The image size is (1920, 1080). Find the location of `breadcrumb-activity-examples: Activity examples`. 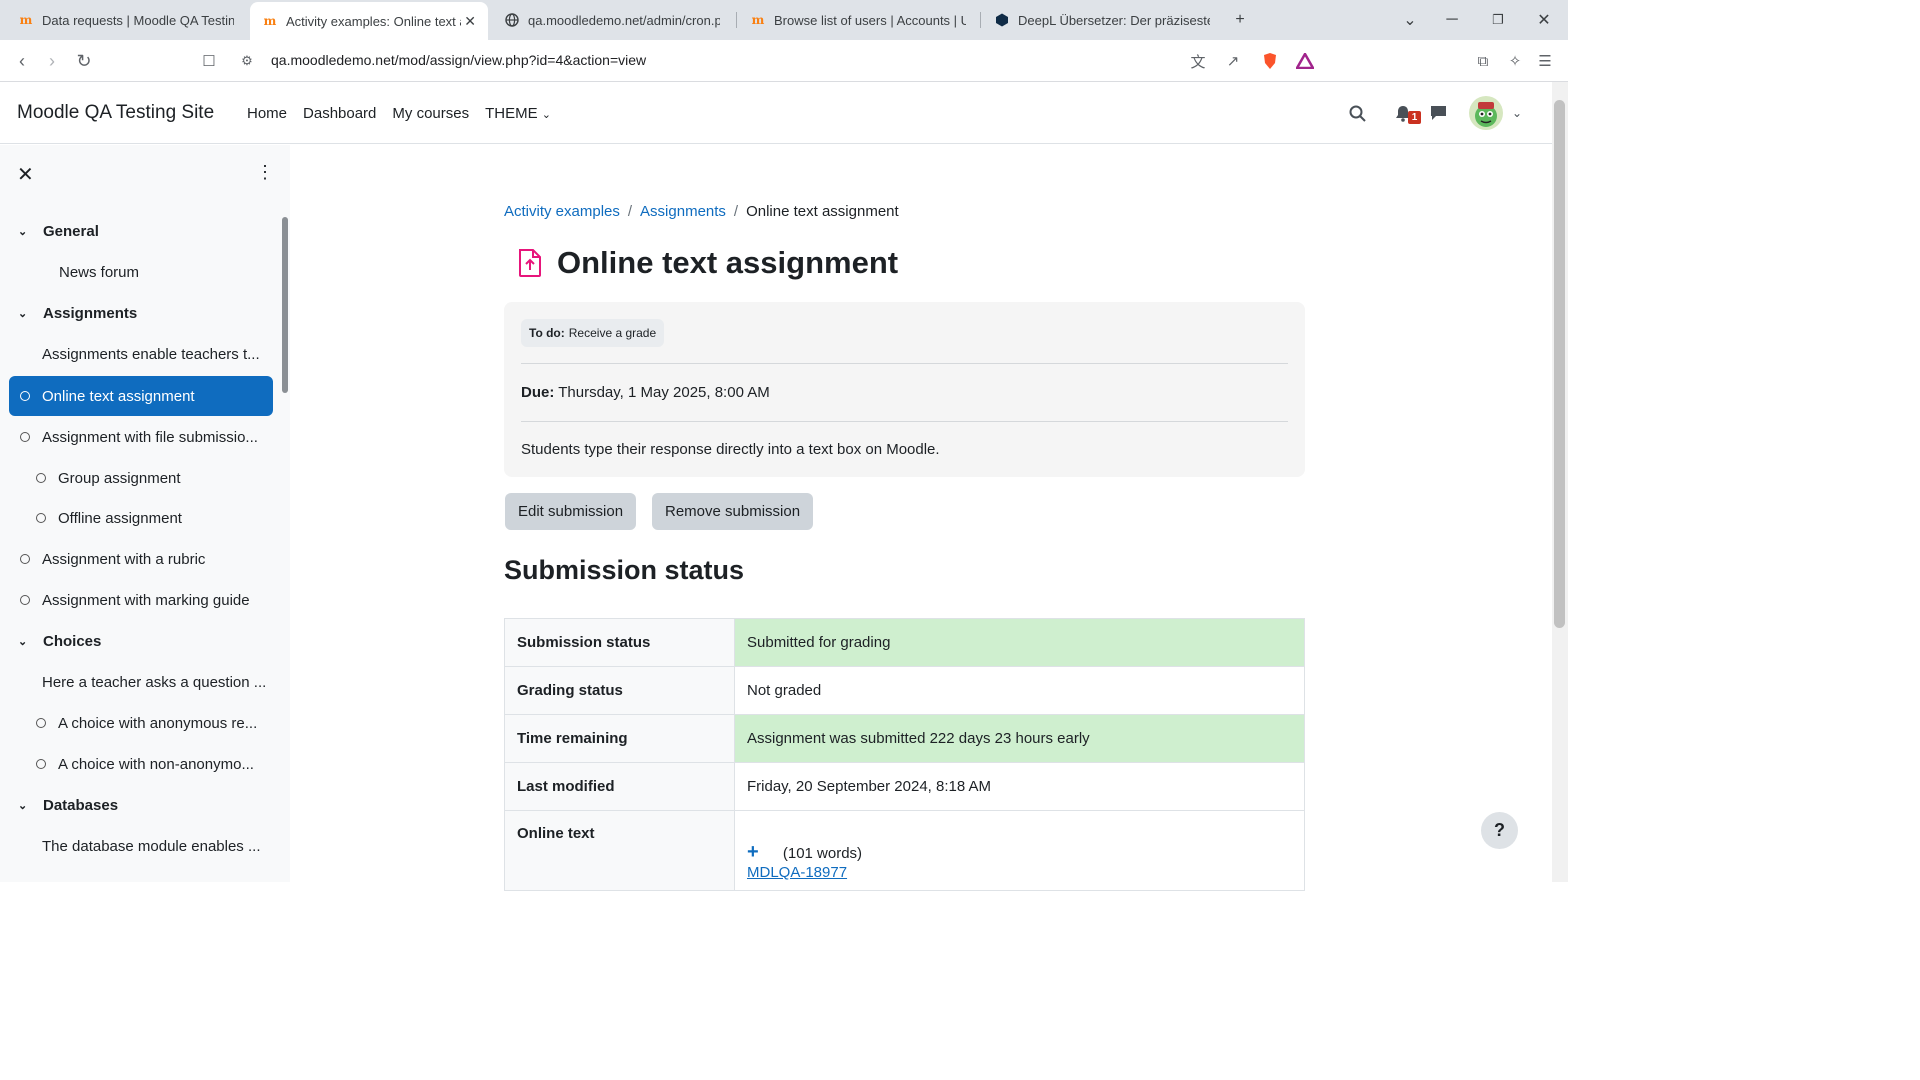

breadcrumb-activity-examples: Activity examples is located at coordinates (562, 211).